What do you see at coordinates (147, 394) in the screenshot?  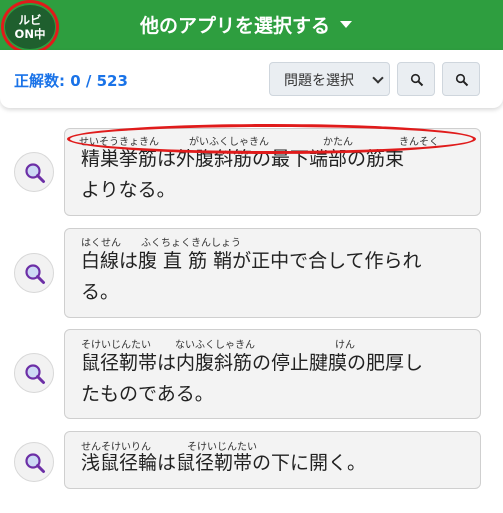 I see `question-line: たものである。` at bounding box center [147, 394].